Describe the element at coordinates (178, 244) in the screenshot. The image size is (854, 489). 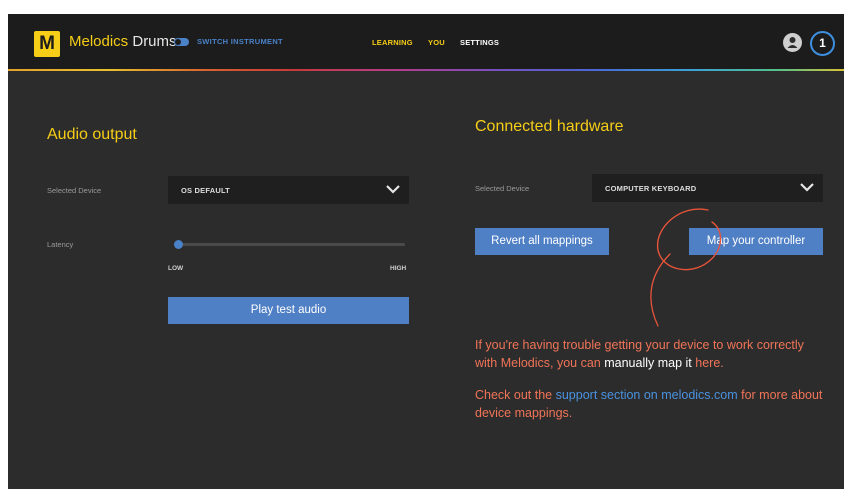
I see `latency-slider-handle` at that location.